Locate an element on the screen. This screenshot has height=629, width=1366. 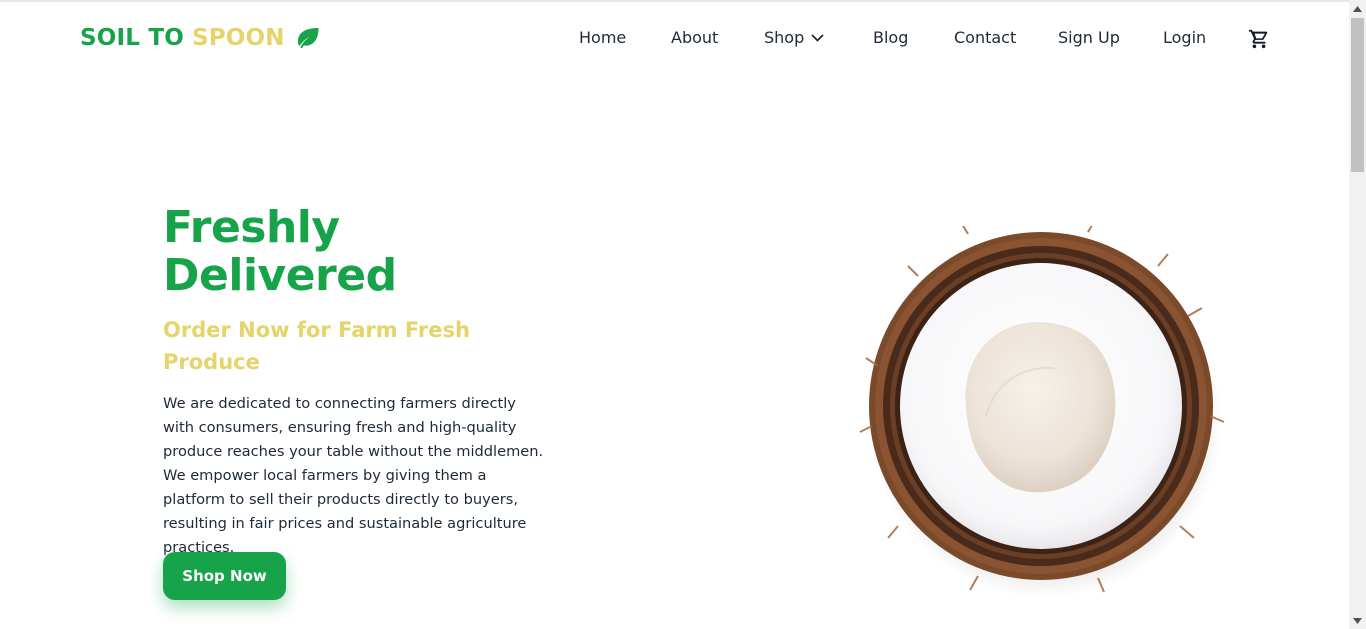
nav-blog: Blog is located at coordinates (890, 37).